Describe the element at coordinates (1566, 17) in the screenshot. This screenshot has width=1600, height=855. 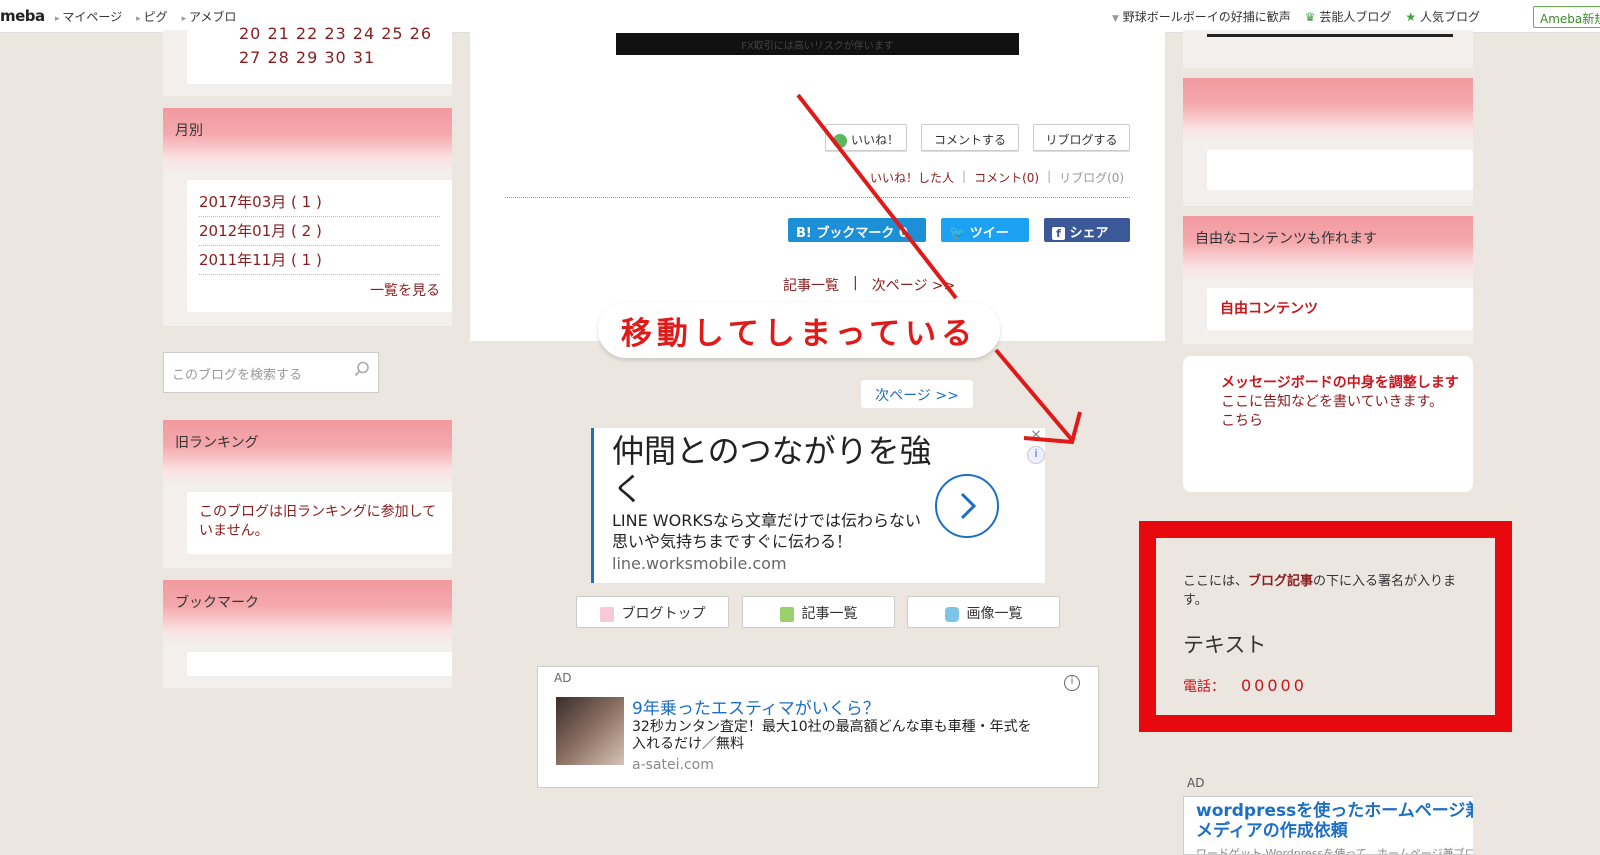
I see `ameba-register-button: Ameba新規` at that location.